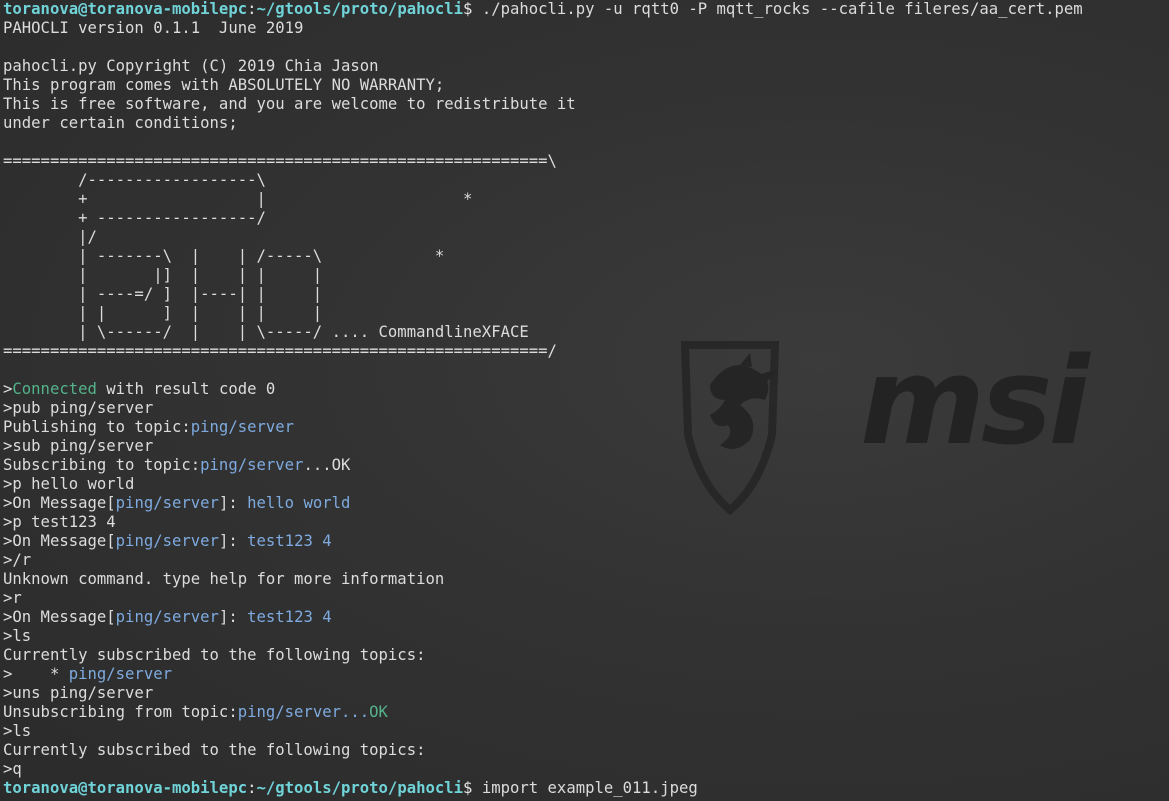 This screenshot has height=801, width=1169. Describe the element at coordinates (586, 427) in the screenshot. I see `output-publishing: Publishing to topic:ping/server` at that location.